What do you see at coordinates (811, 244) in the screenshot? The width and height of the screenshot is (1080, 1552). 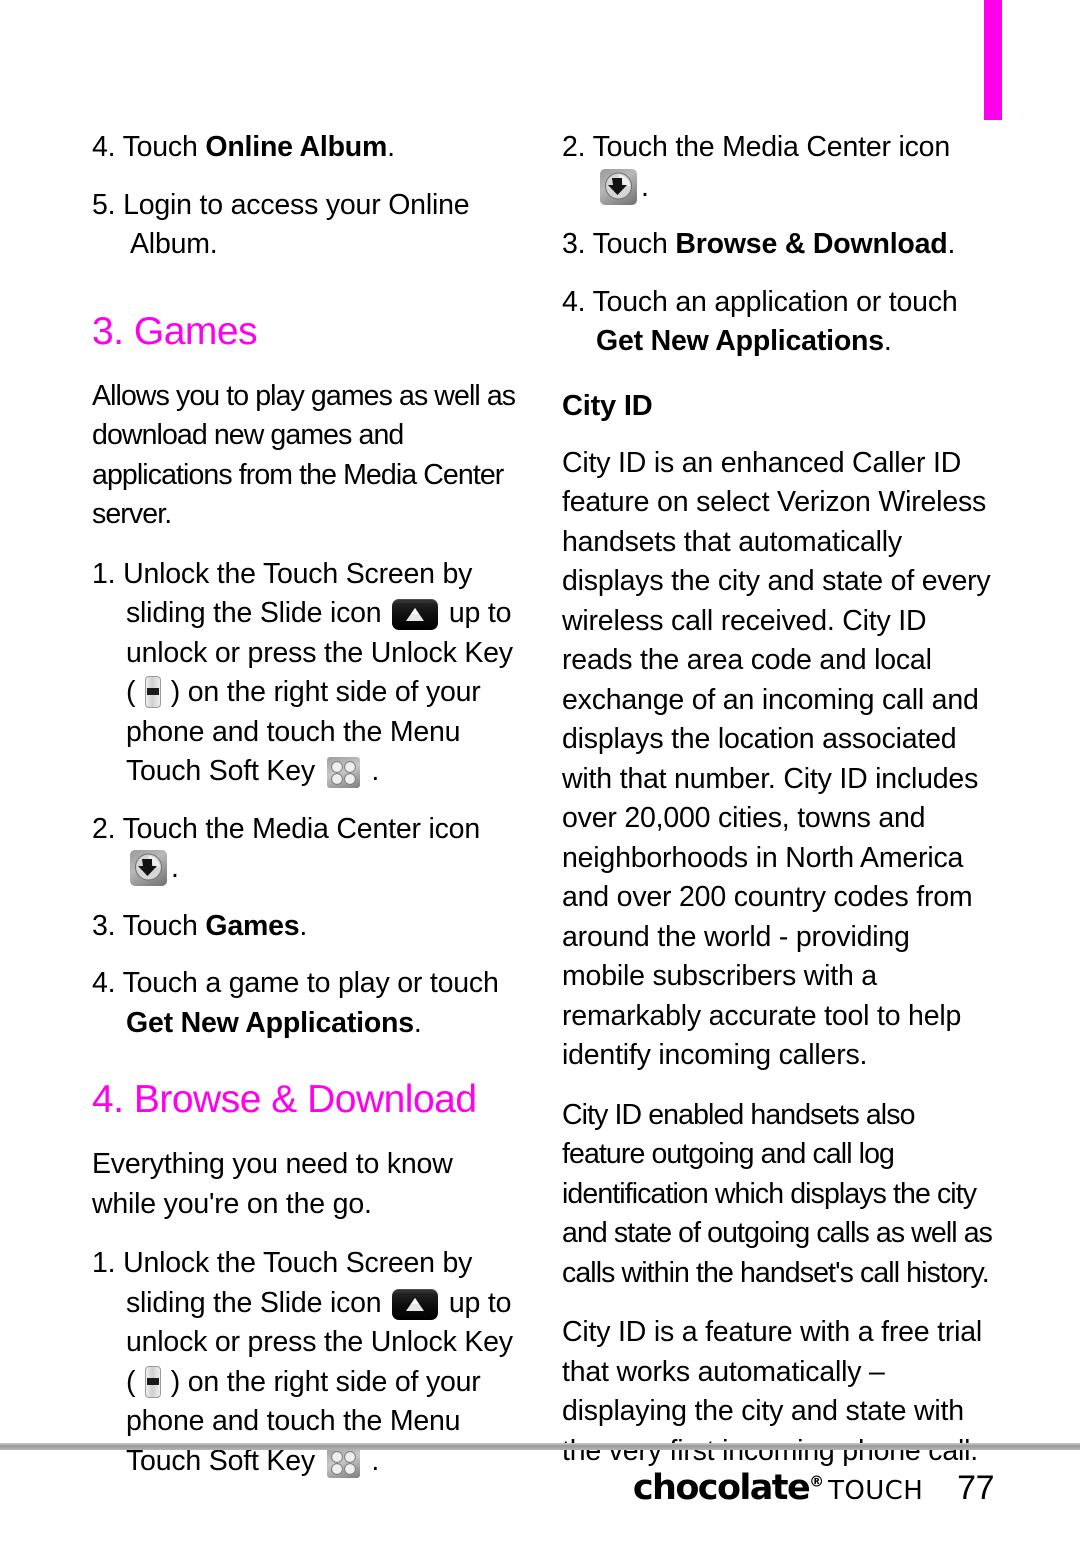 I see `list-bold-term: Browse & Download` at bounding box center [811, 244].